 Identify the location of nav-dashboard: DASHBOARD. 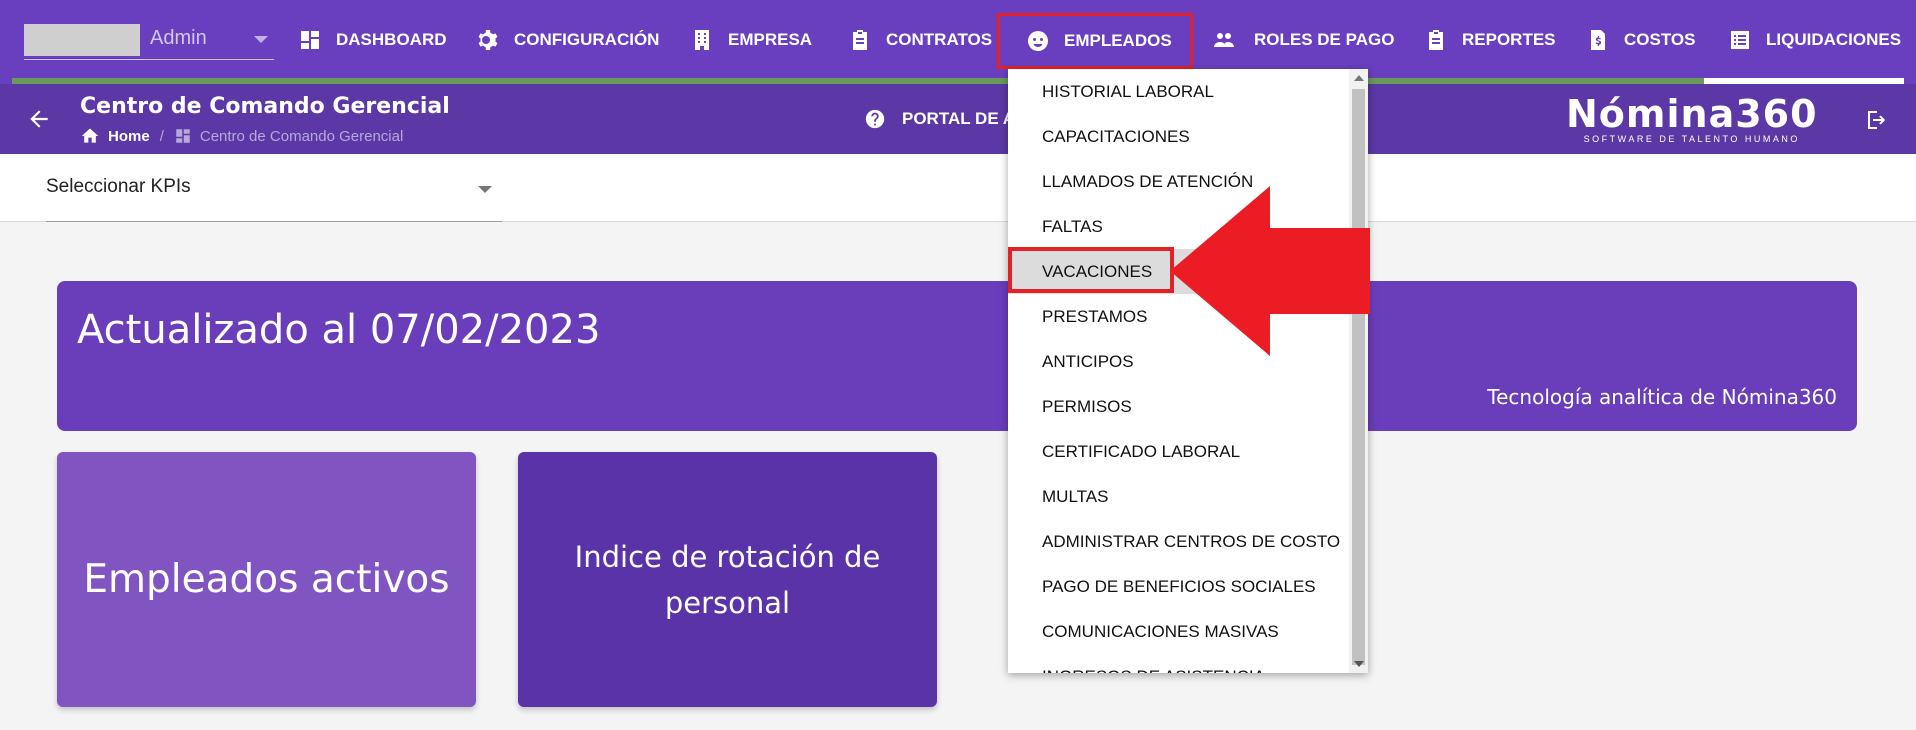
(372, 40).